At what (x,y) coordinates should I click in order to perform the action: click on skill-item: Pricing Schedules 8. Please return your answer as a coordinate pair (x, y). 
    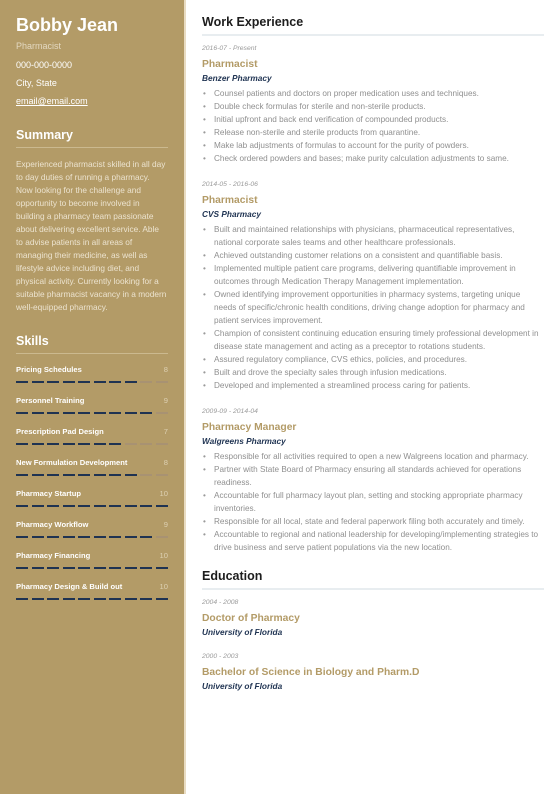
    Looking at the image, I should click on (92, 374).